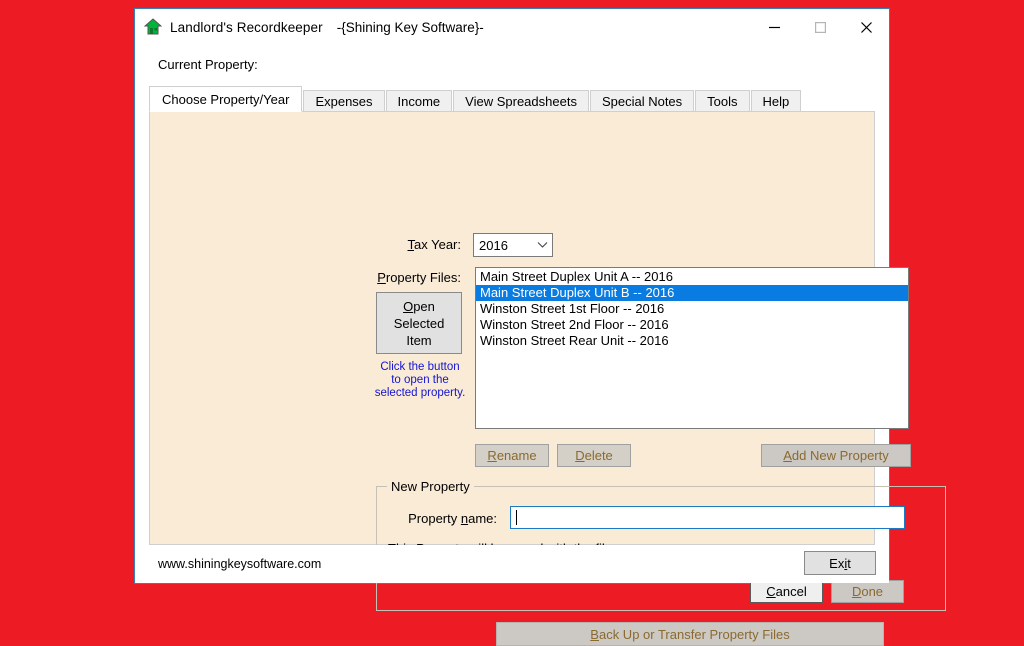  What do you see at coordinates (707, 517) in the screenshot?
I see `property-name-input` at bounding box center [707, 517].